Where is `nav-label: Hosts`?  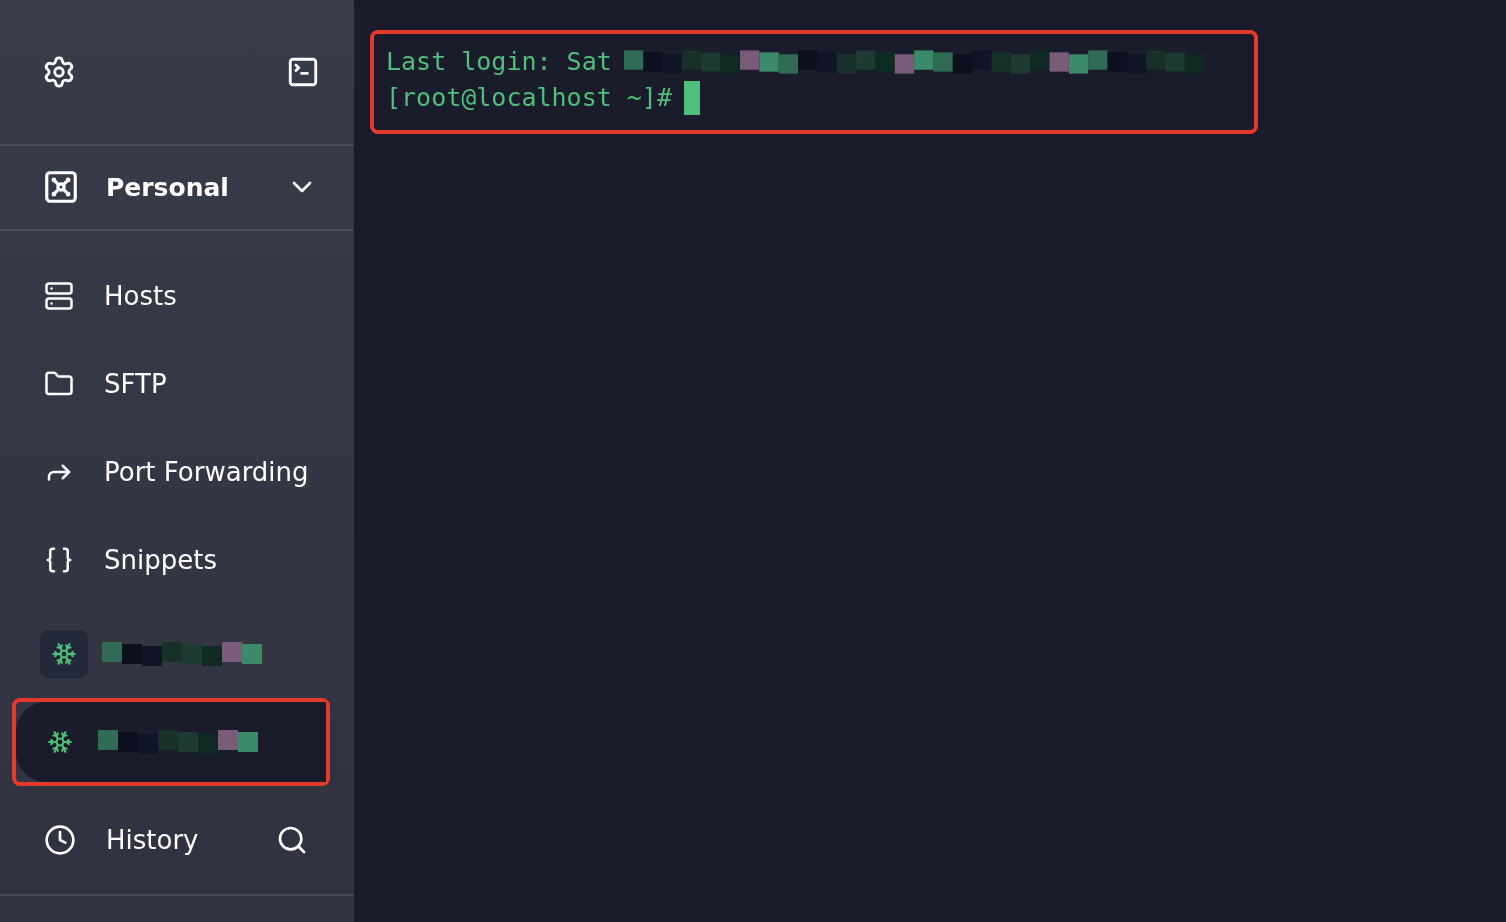
nav-label: Hosts is located at coordinates (140, 296).